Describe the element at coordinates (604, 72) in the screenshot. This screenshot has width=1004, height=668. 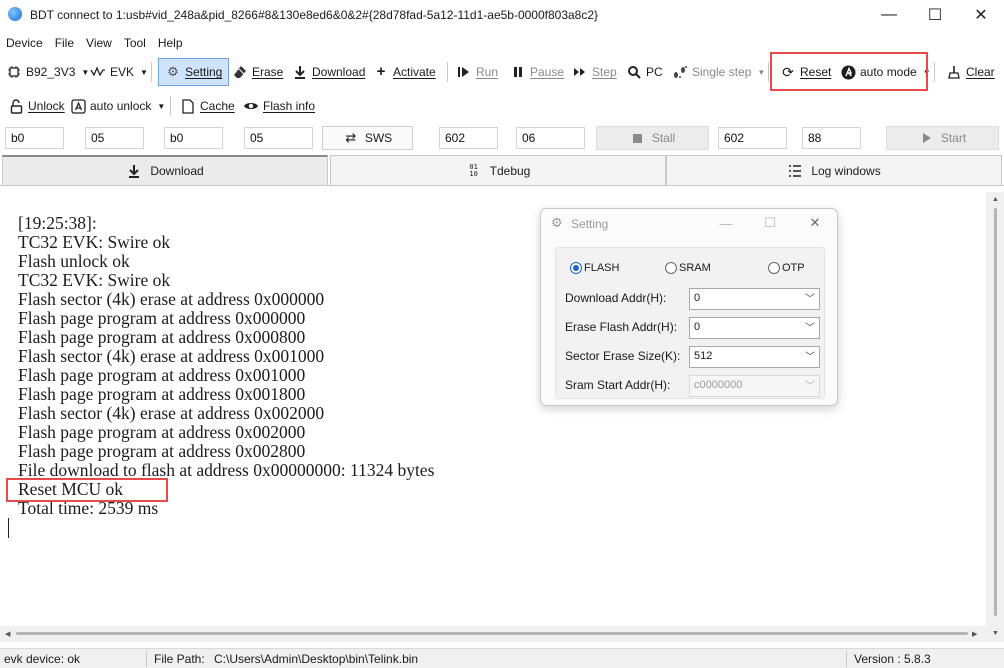
I see `step-label: Step` at that location.